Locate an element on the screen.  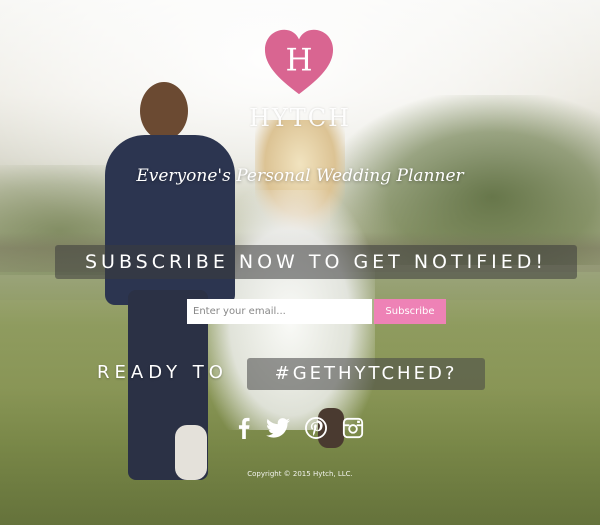
email-input is located at coordinates (279, 311).